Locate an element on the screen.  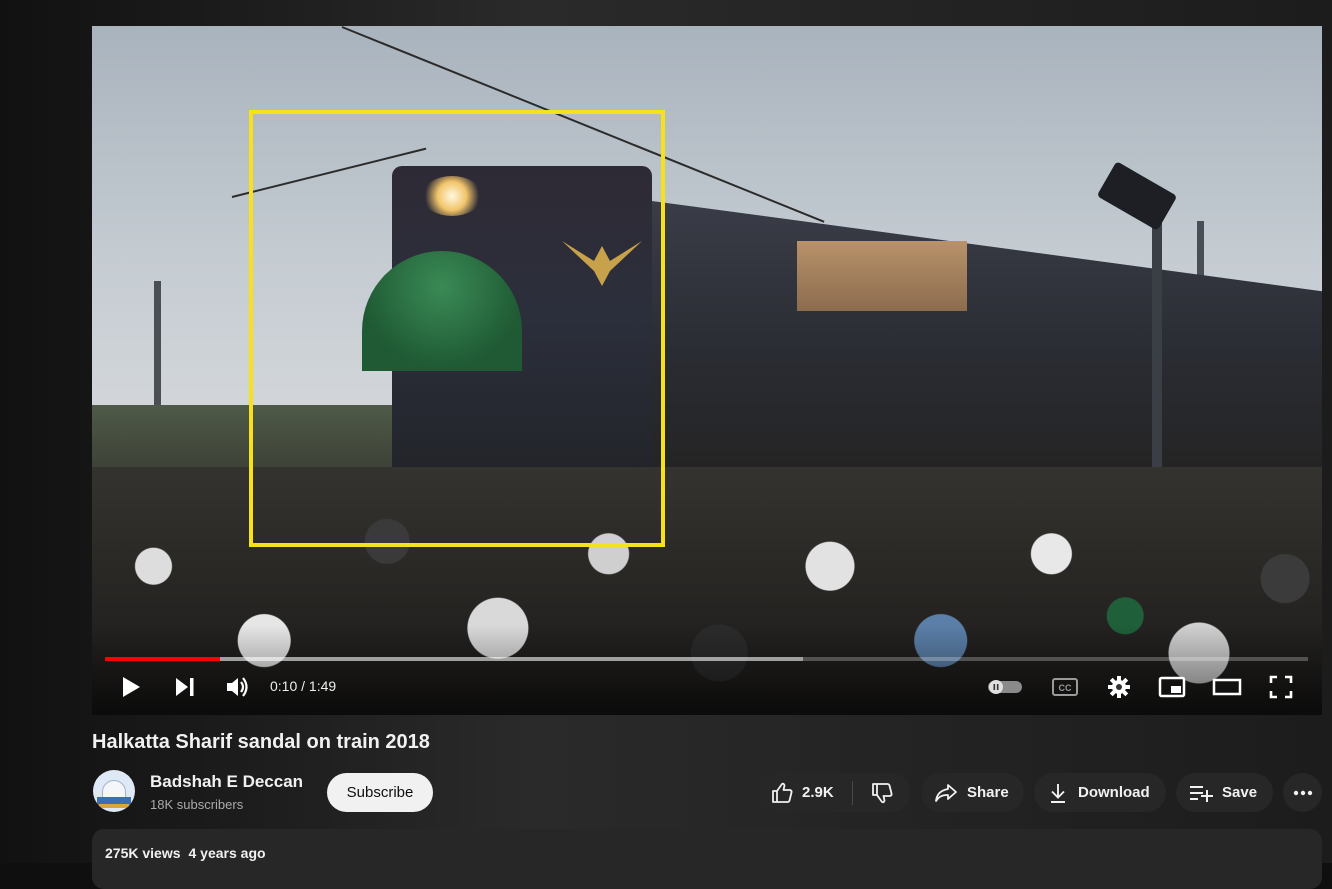
subscriber-count: 18K subscribers is located at coordinates (197, 804).